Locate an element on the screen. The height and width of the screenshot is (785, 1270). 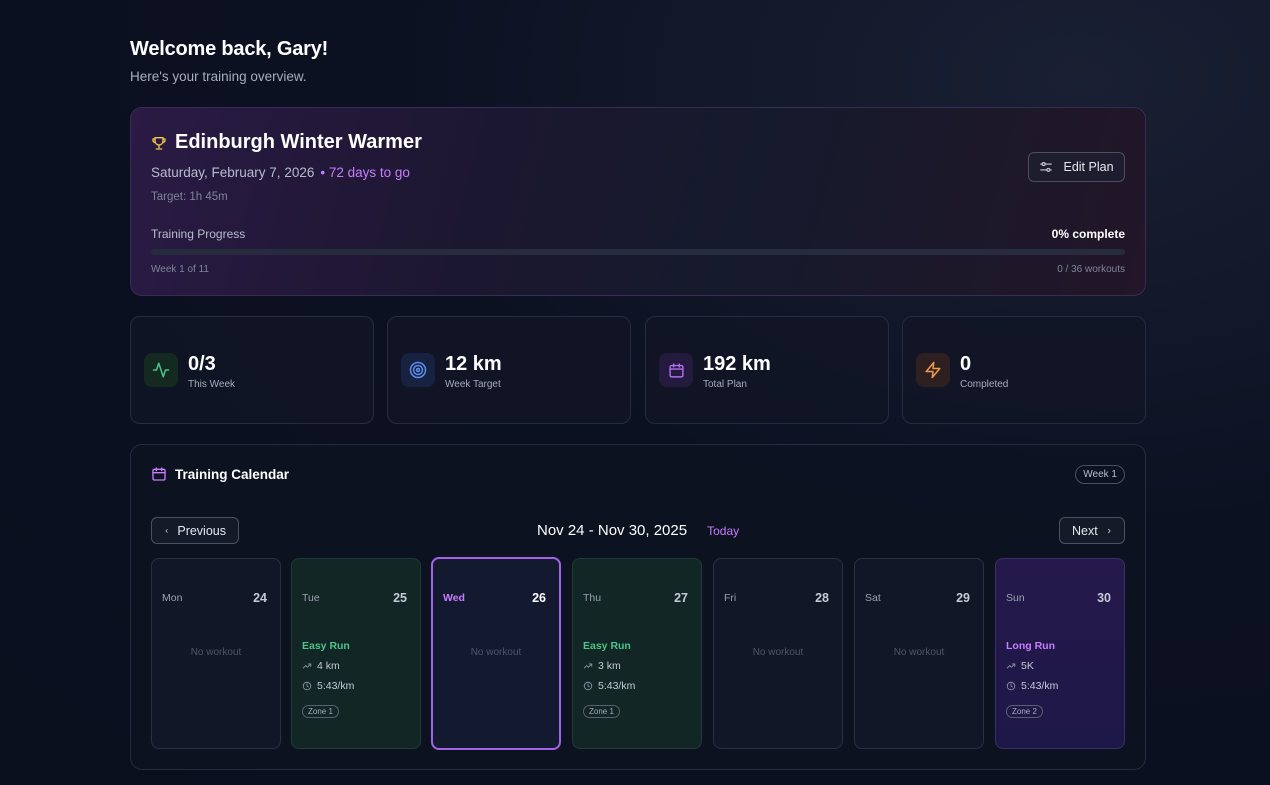
previous-week-button: Previous is located at coordinates (195, 530).